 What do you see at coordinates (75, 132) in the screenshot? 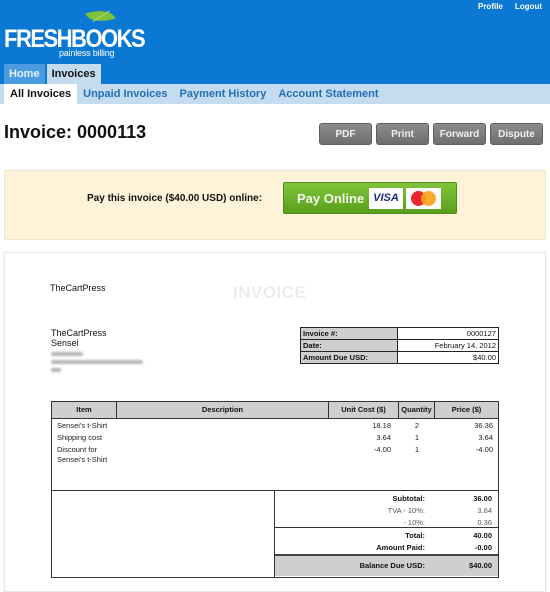
I see `page-title: Invoice: 0000113` at bounding box center [75, 132].